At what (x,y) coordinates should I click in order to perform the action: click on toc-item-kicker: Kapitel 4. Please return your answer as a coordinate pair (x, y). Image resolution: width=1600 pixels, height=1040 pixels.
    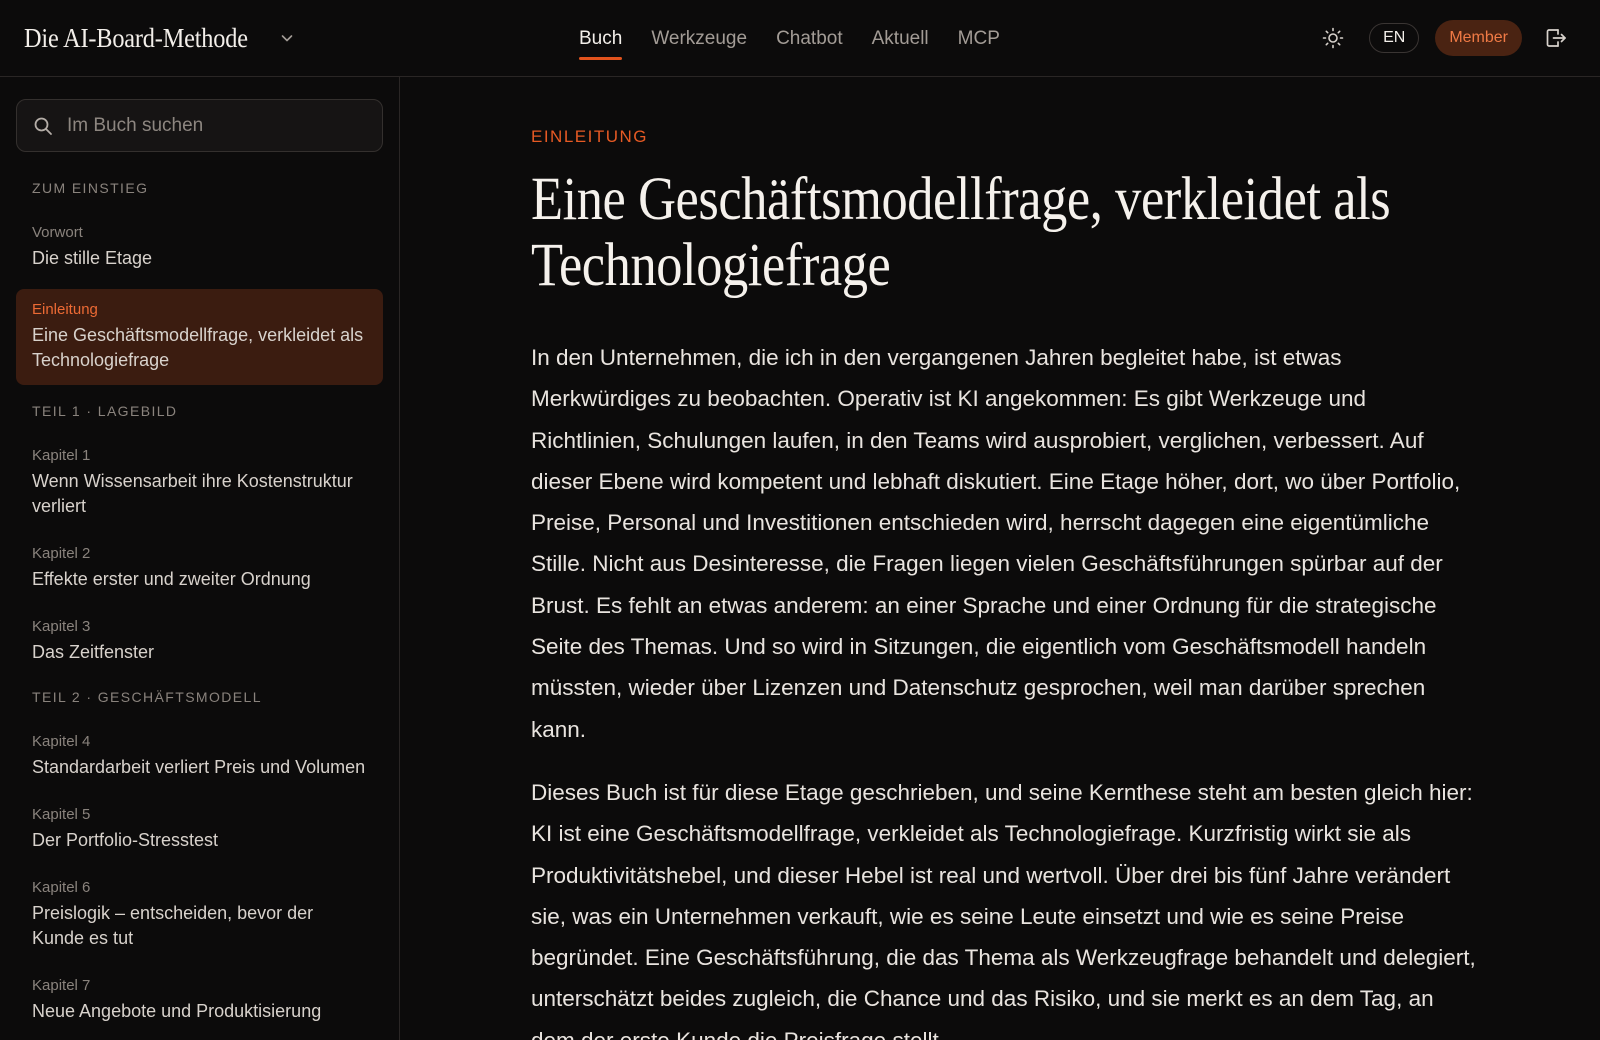
    Looking at the image, I should click on (61, 741).